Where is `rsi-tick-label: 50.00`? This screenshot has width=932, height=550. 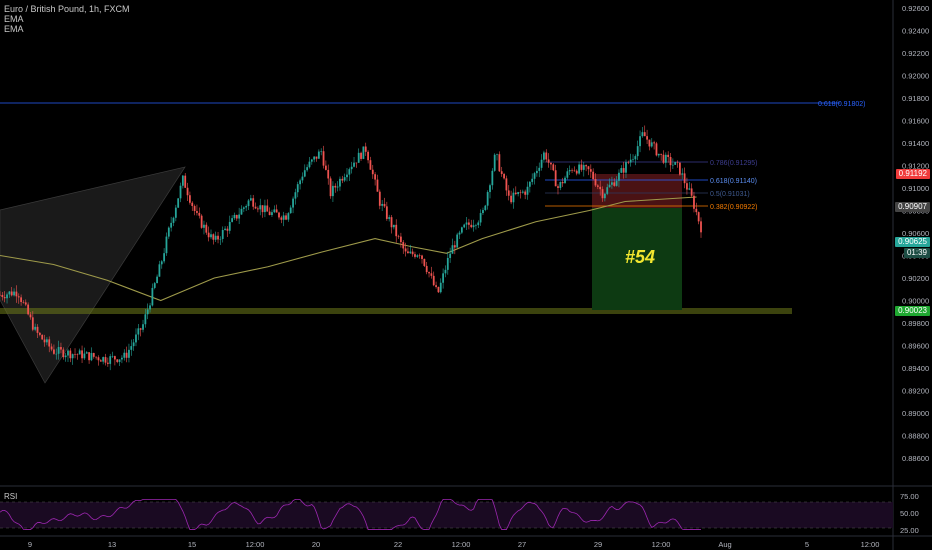 rsi-tick-label: 50.00 is located at coordinates (909, 513).